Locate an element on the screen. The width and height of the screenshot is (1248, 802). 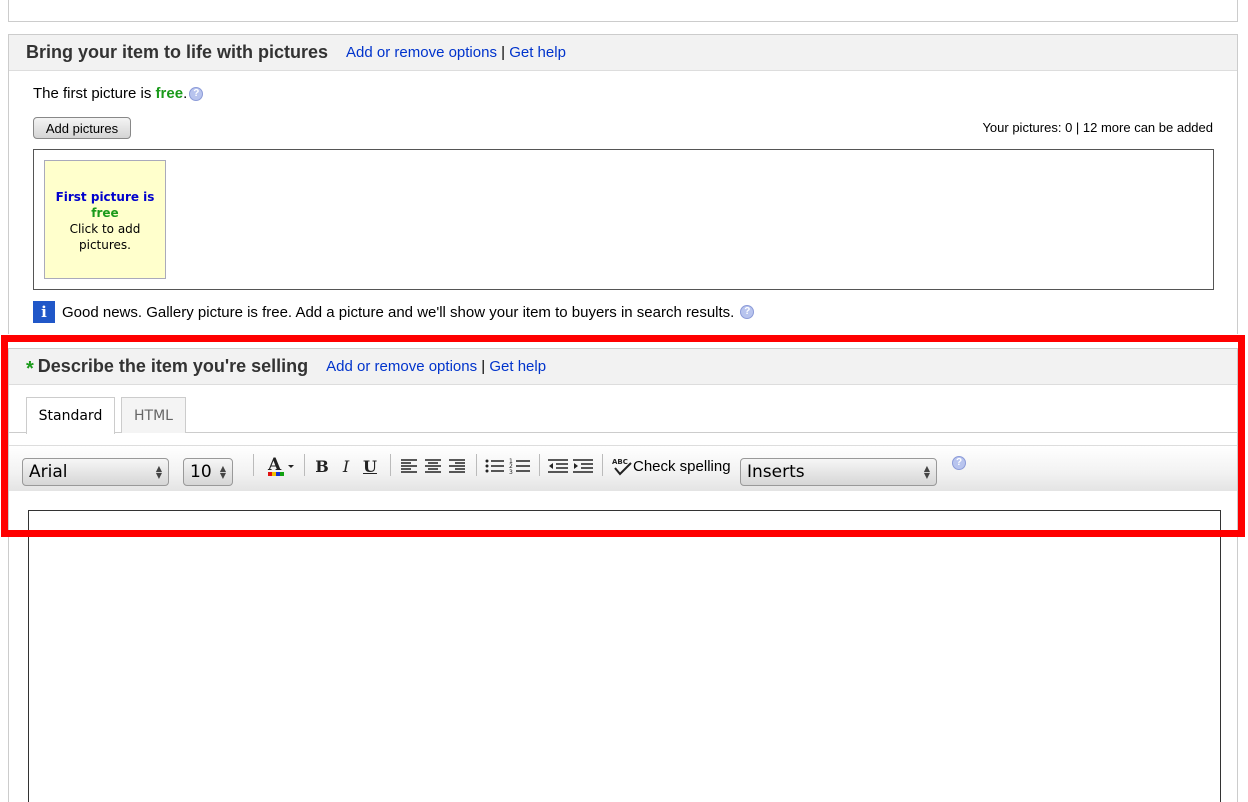
slot-line-3: Click to add is located at coordinates (105, 229).